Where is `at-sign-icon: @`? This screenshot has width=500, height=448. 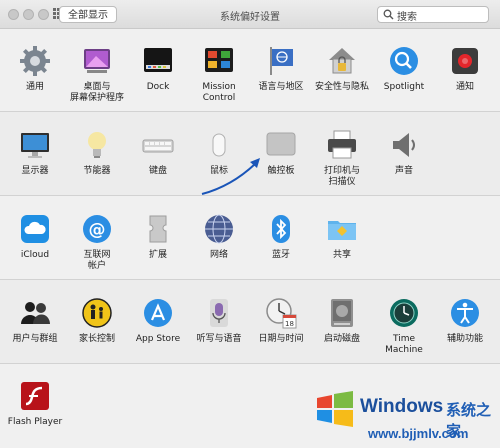
at-sign-icon: @ is located at coordinates (97, 229).